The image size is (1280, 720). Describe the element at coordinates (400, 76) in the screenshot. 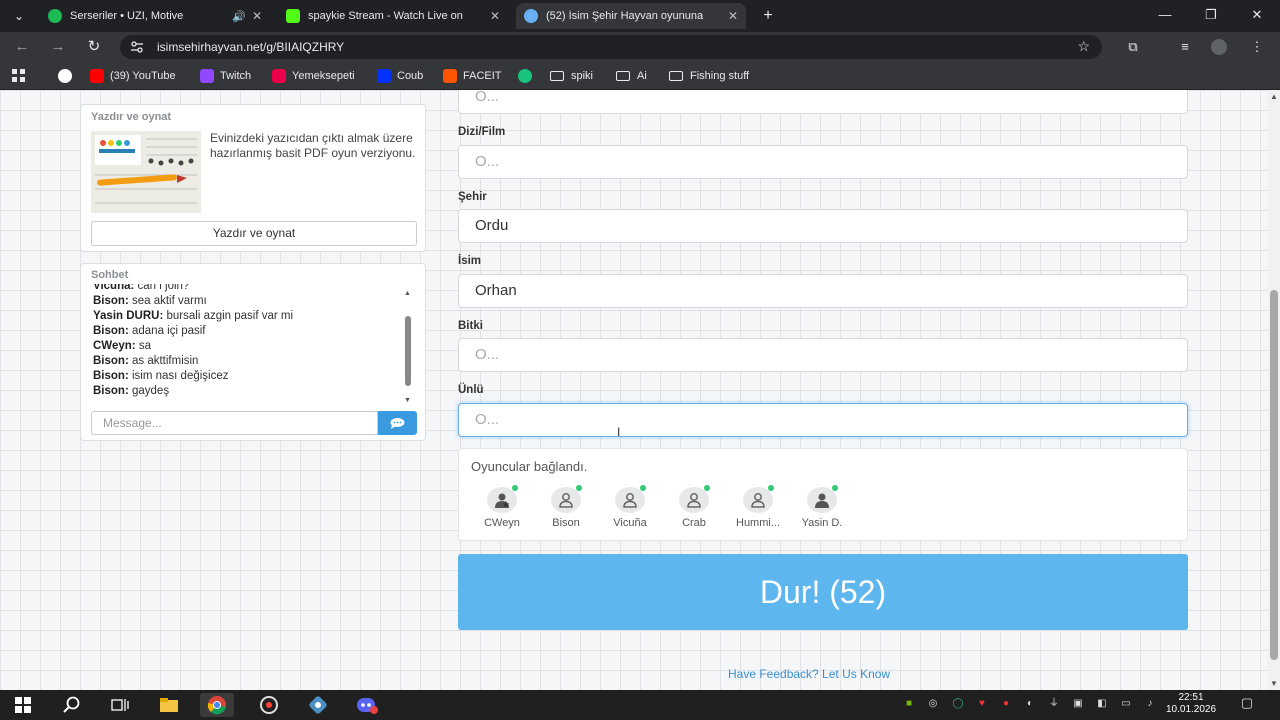

I see `bookmark-coub: Coub` at that location.